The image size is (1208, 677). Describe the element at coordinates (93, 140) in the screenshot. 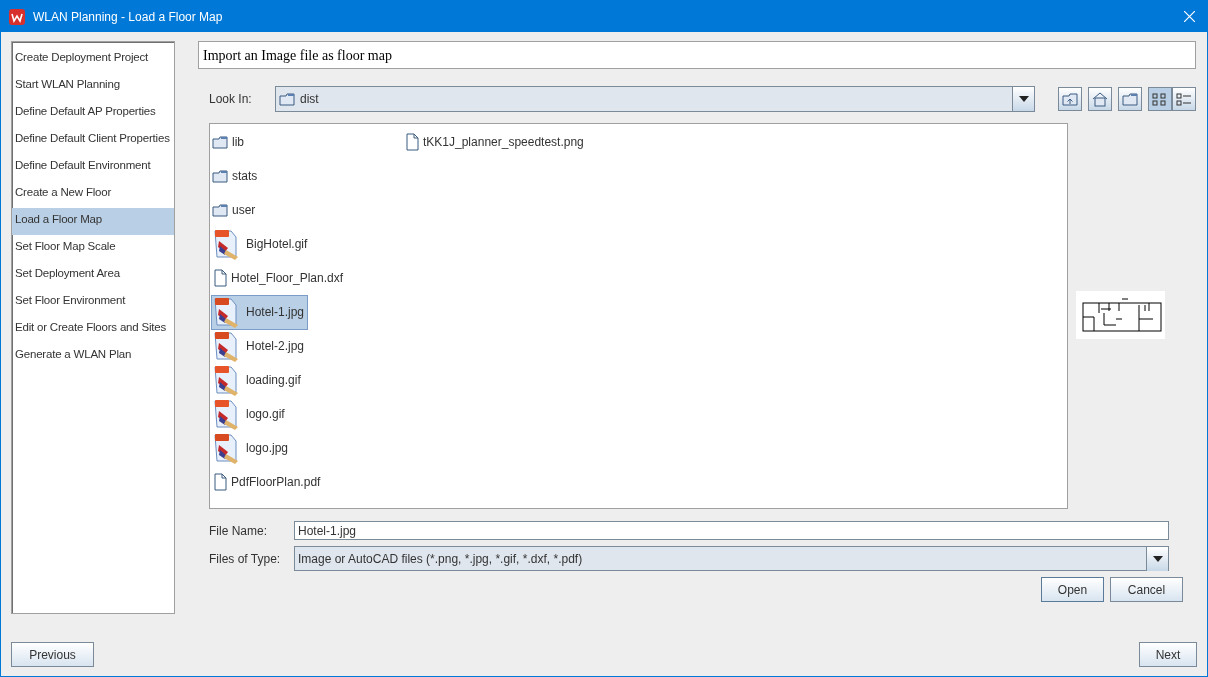

I see `sidebar-item: Define Default Client Properties` at that location.